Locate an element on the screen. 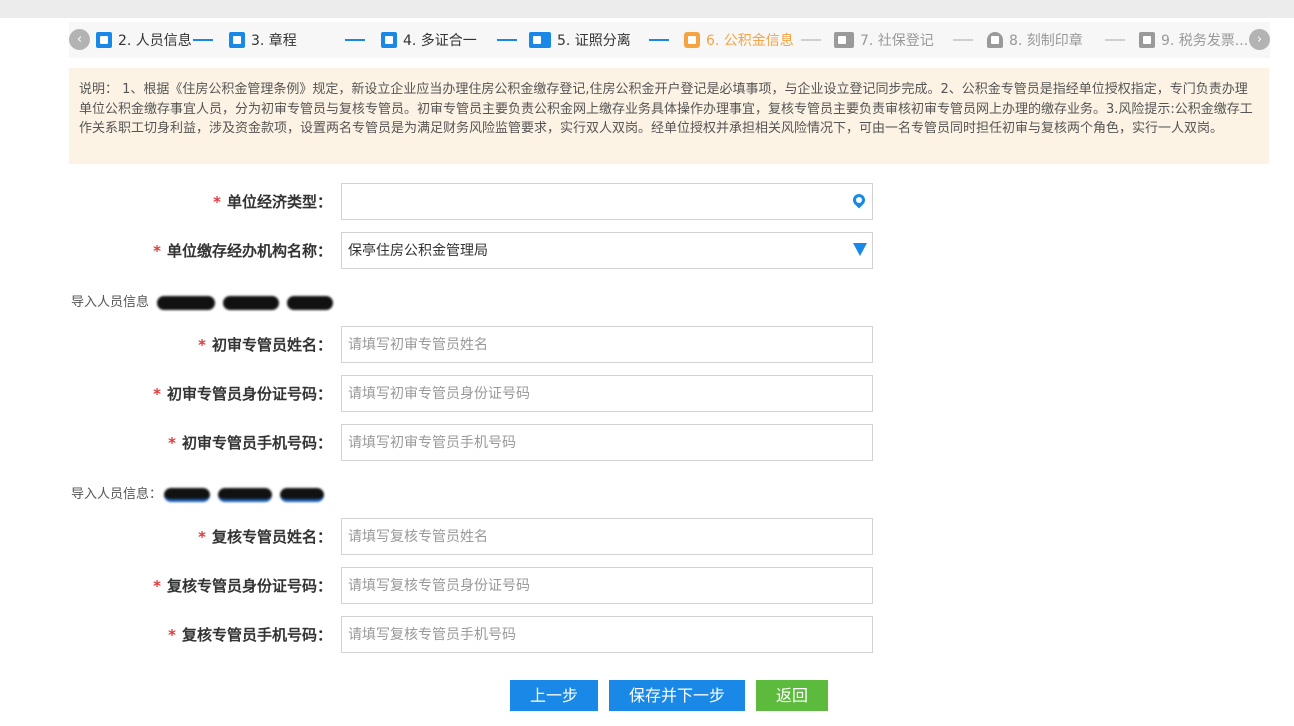 Image resolution: width=1294 pixels, height=726 pixels. step-license-separation: 5. 证照分离 is located at coordinates (580, 40).